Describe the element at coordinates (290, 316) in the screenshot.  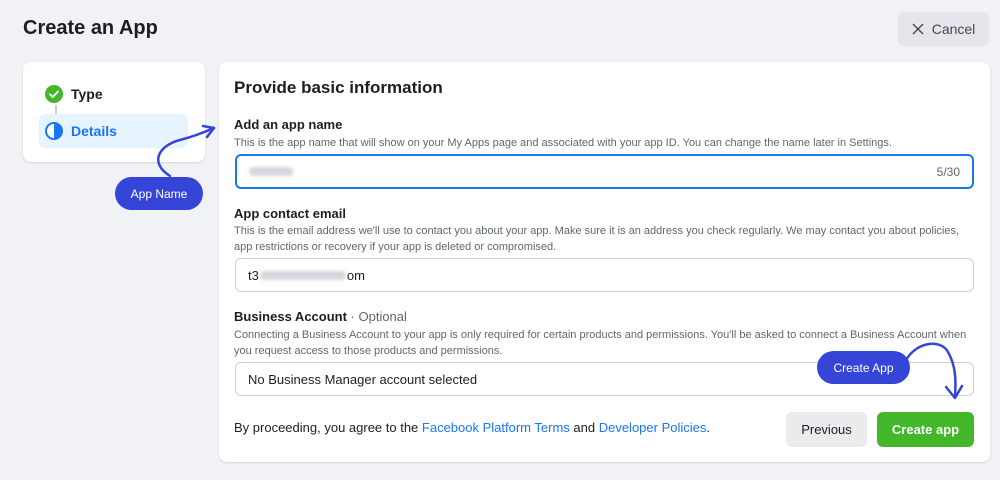
I see `business-account-title: Business Account` at that location.